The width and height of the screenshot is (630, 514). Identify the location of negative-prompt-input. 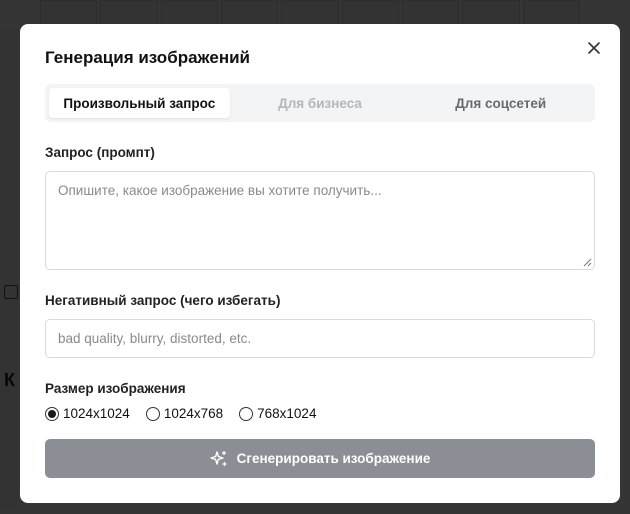
(320, 338).